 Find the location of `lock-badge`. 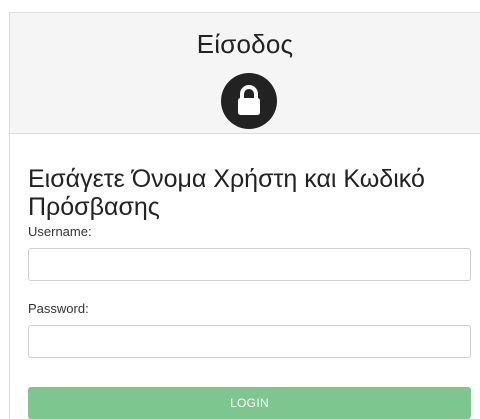

lock-badge is located at coordinates (249, 101).